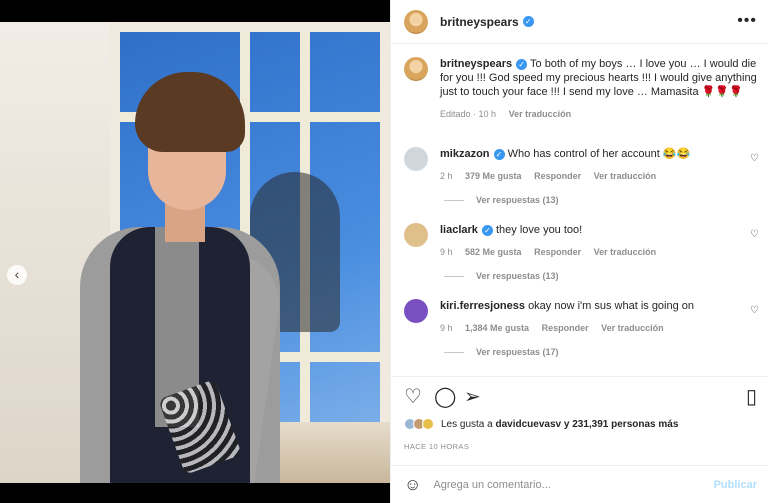  Describe the element at coordinates (528, 424) in the screenshot. I see `likes-user-link: davidcuevasv` at that location.